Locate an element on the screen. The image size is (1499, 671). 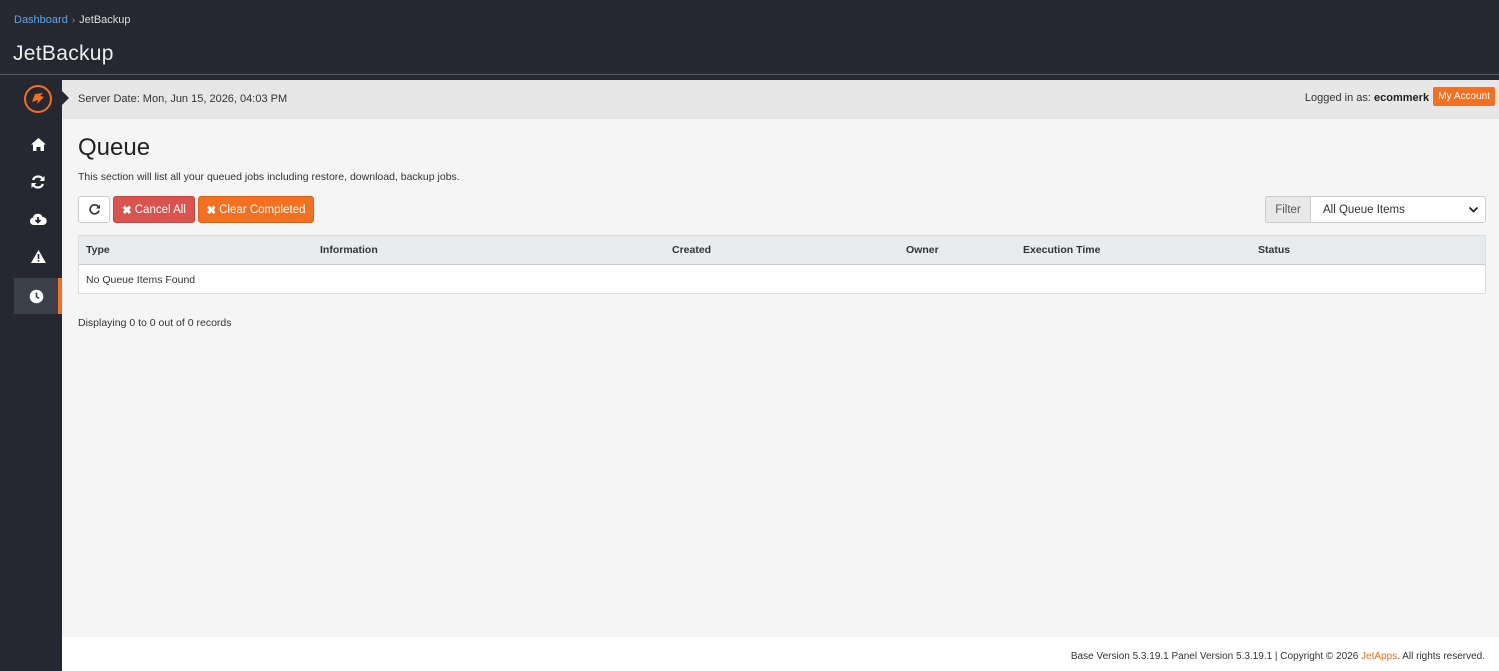
column-header-owner: Owner is located at coordinates (922, 250).